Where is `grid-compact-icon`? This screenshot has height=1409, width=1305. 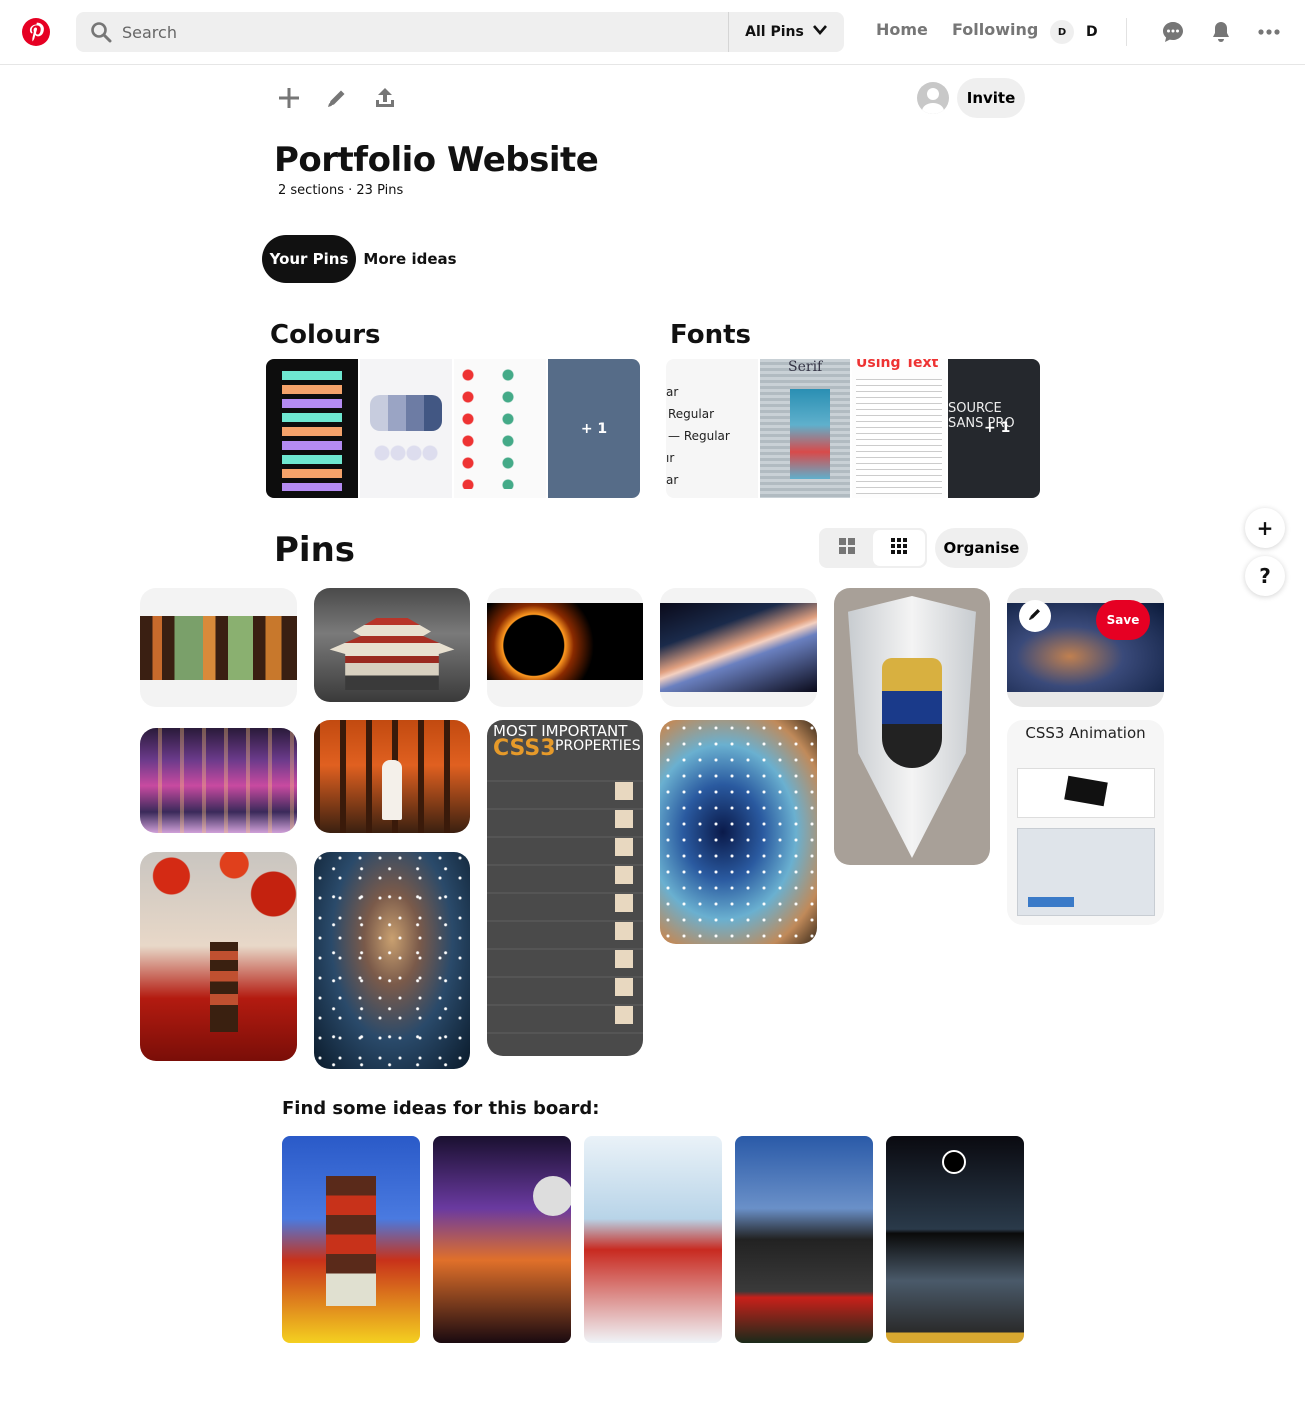 grid-compact-icon is located at coordinates (899, 548).